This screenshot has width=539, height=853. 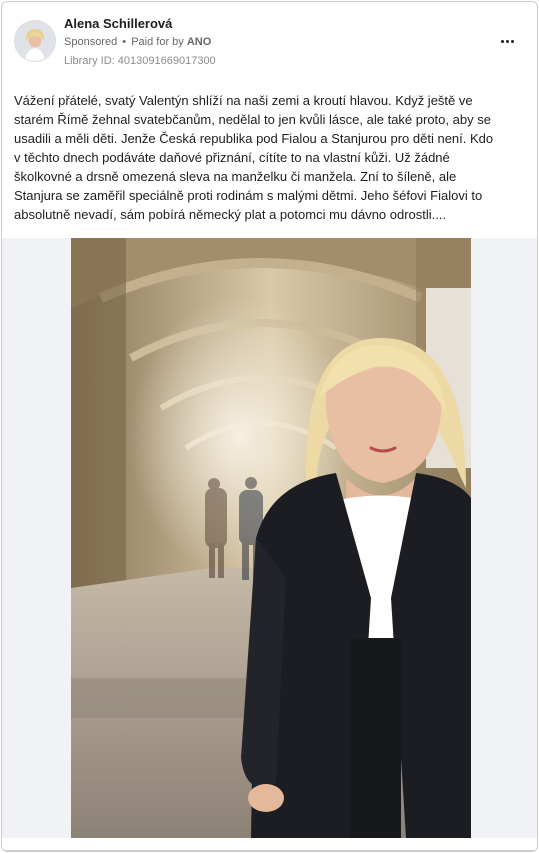 I want to click on sponsored-meta: Sponsored • Paid for by ANO, so click(x=137, y=42).